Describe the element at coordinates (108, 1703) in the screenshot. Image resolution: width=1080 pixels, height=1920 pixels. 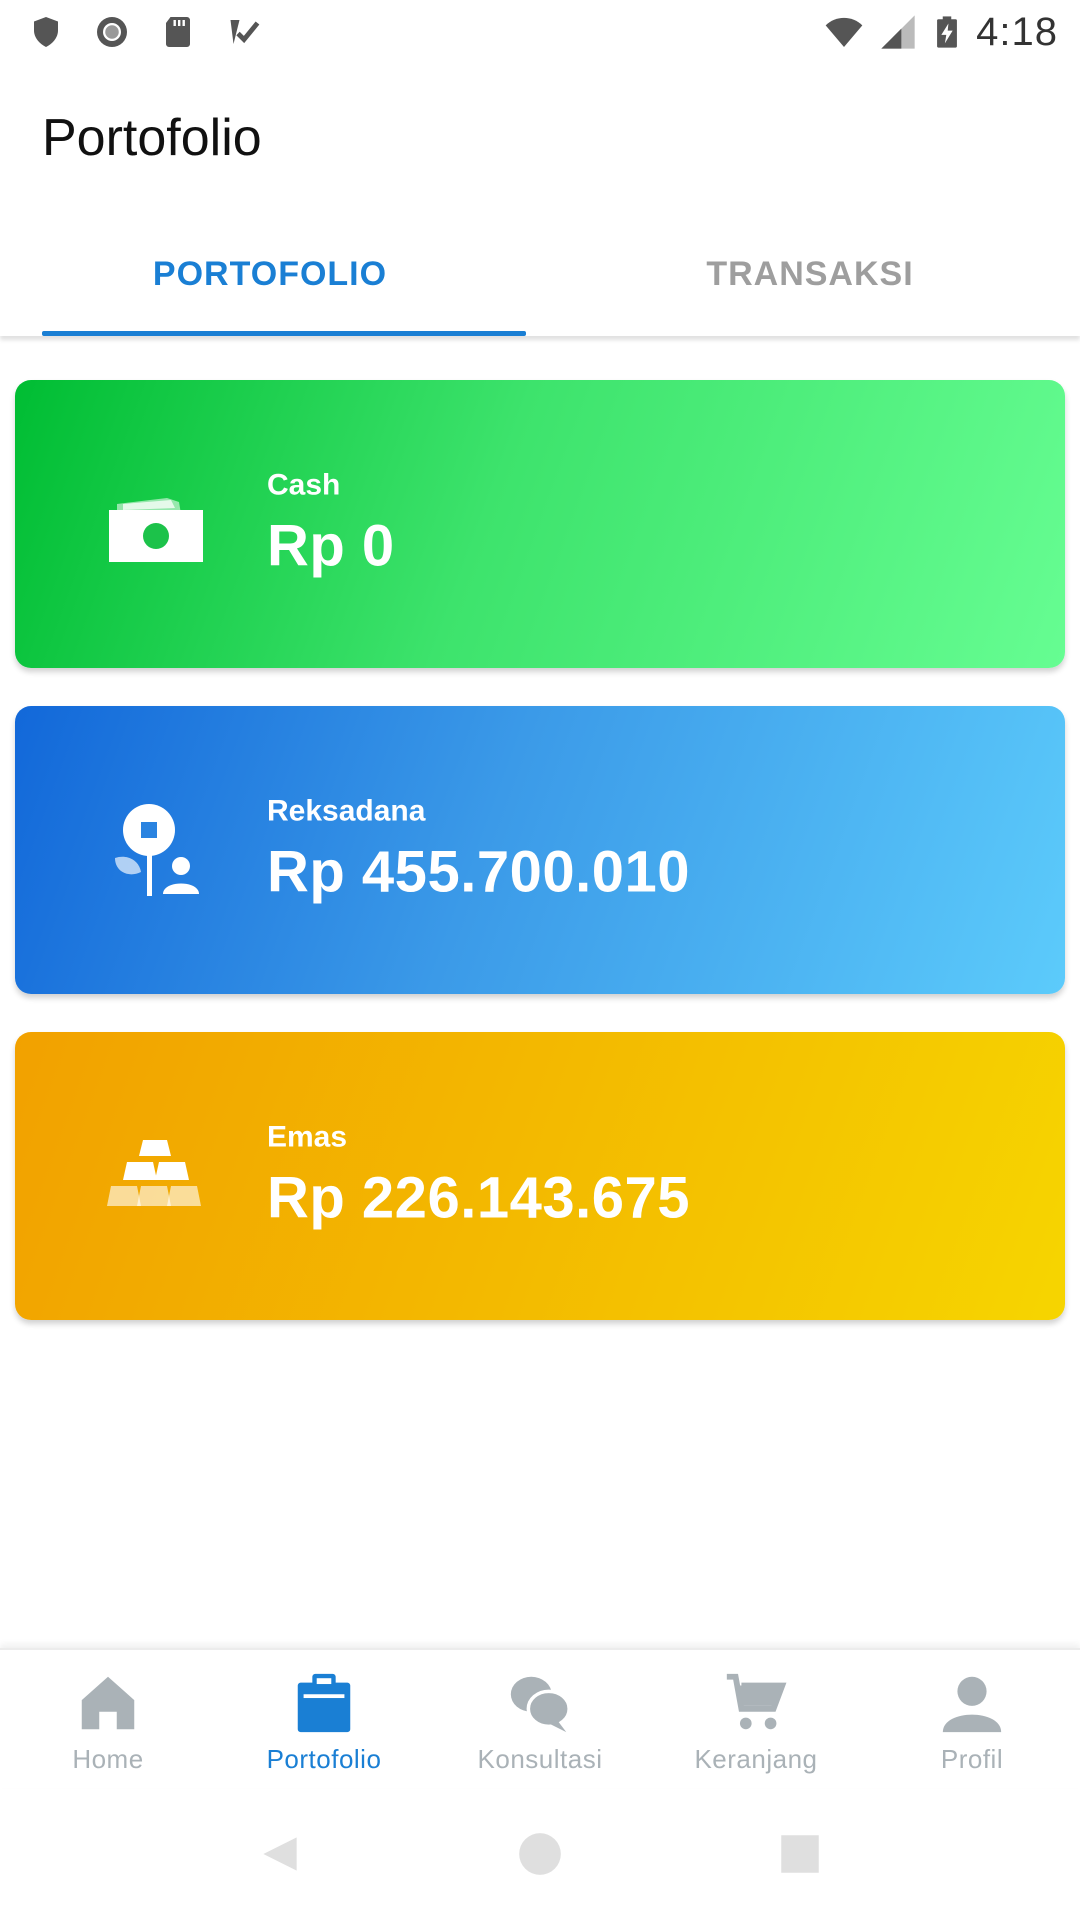
I see `home-icon` at that location.